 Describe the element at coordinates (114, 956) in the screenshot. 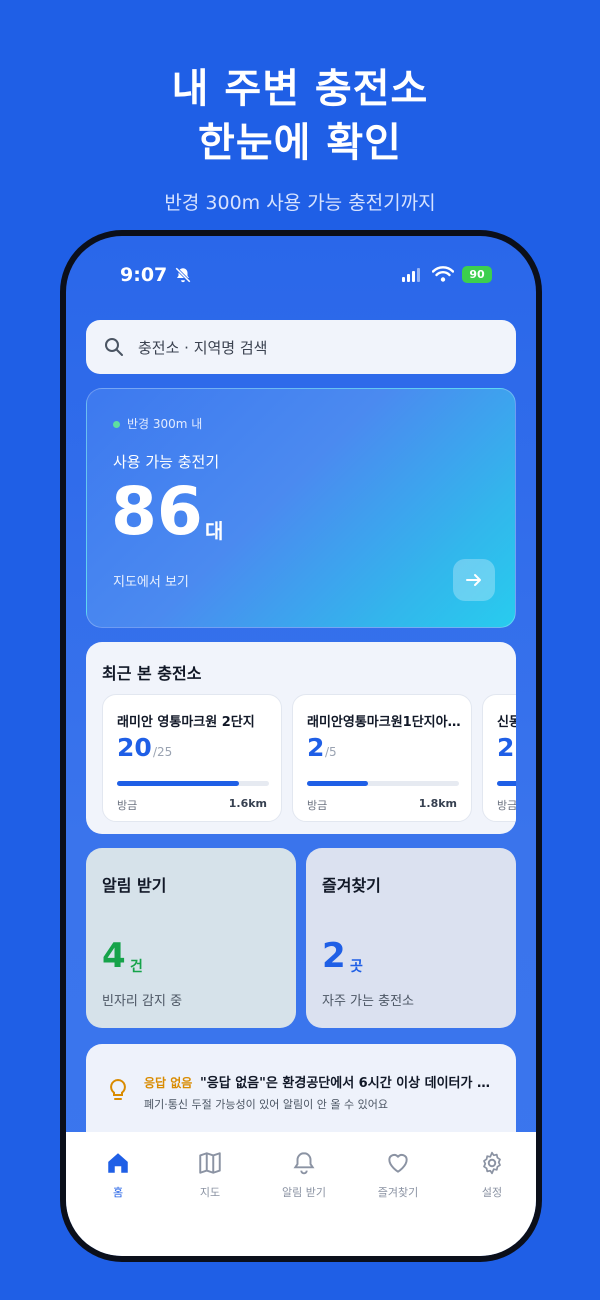

I see `alerts-count: 4` at that location.